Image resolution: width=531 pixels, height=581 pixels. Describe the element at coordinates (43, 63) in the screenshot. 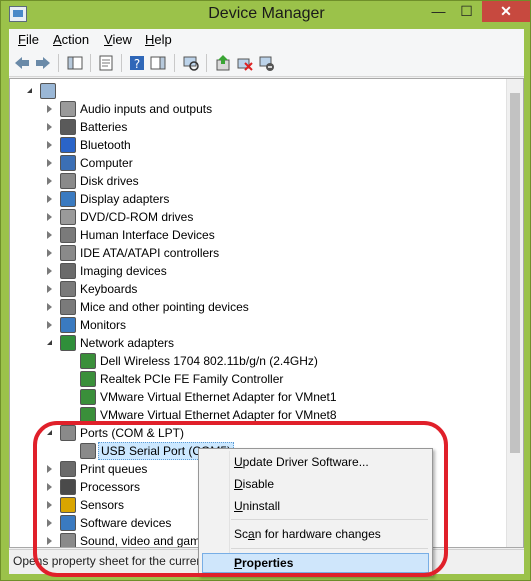

I see `forward-icon` at that location.